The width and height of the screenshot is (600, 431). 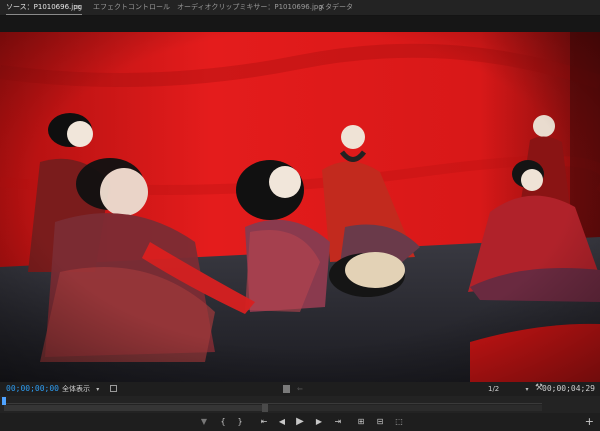 I want to click on tab-effect-controls: エフェクトコントロール, so click(x=131, y=7).